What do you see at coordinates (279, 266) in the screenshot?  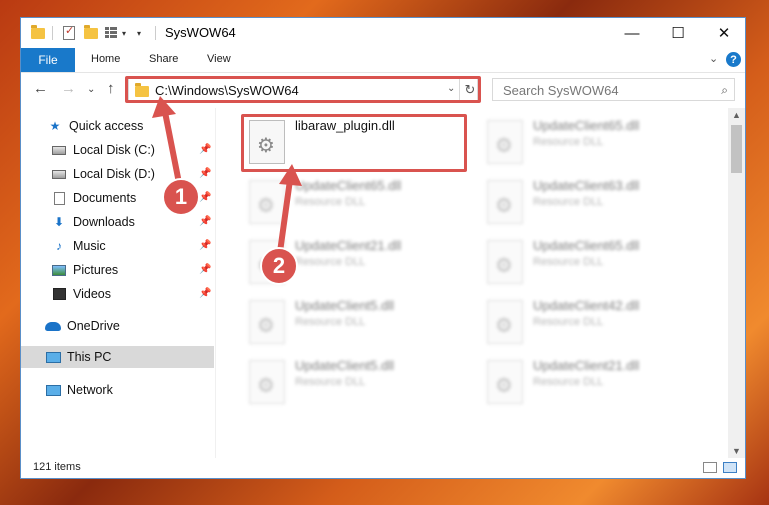 I see `step-2-badge: 2` at bounding box center [279, 266].